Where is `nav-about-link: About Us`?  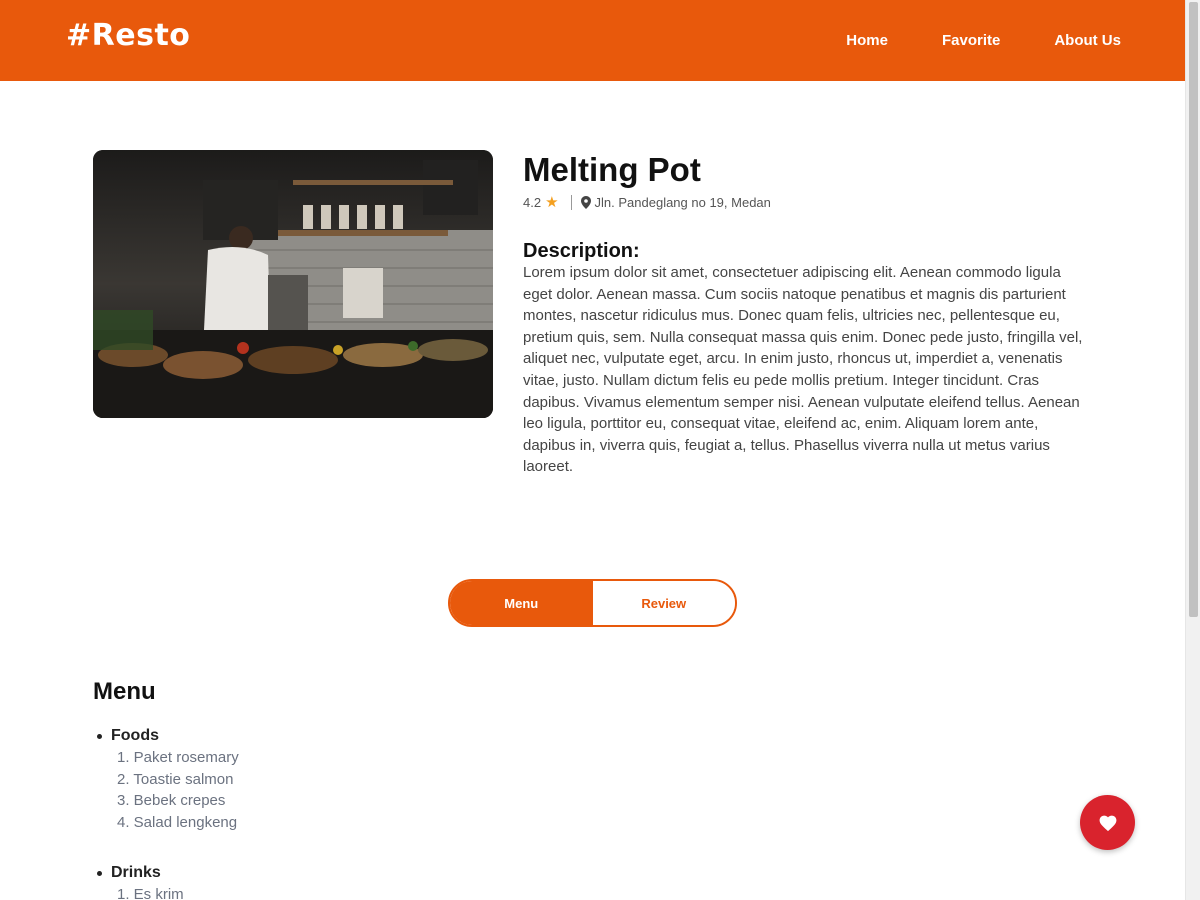
nav-about-link: About Us is located at coordinates (1087, 40).